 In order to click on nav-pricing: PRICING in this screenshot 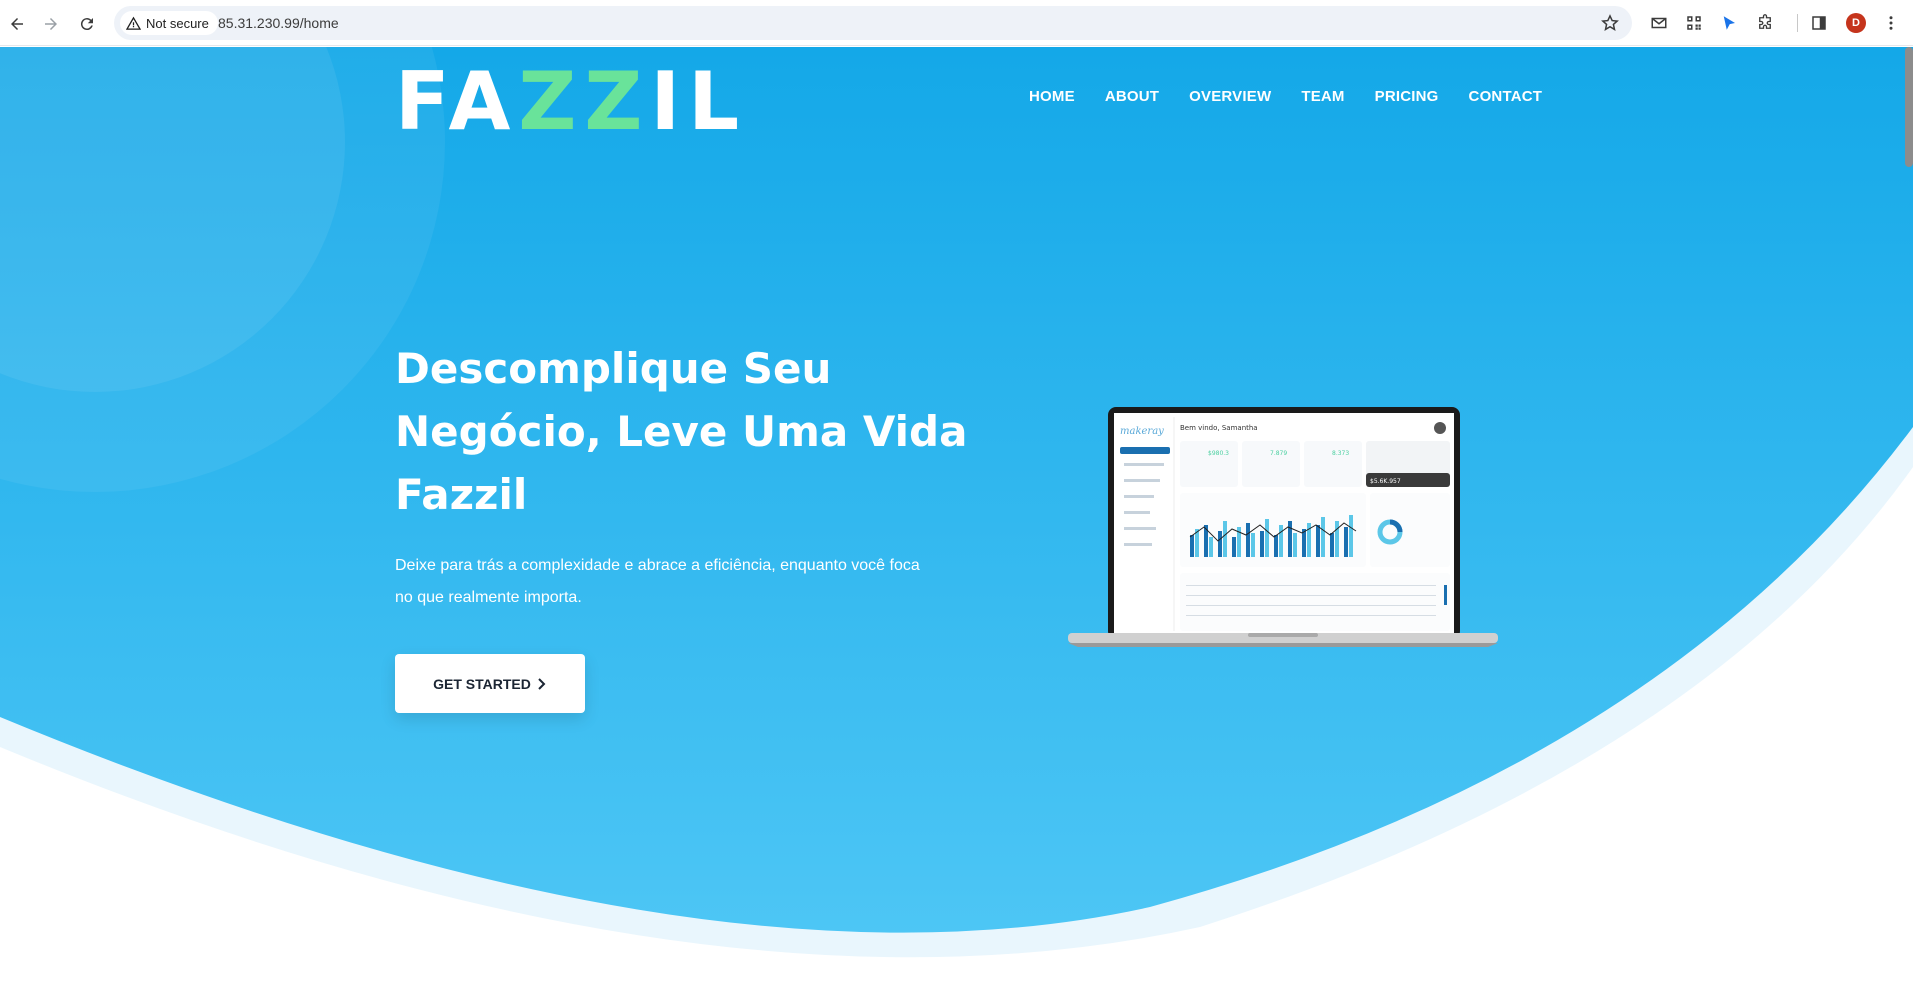, I will do `click(1407, 96)`.